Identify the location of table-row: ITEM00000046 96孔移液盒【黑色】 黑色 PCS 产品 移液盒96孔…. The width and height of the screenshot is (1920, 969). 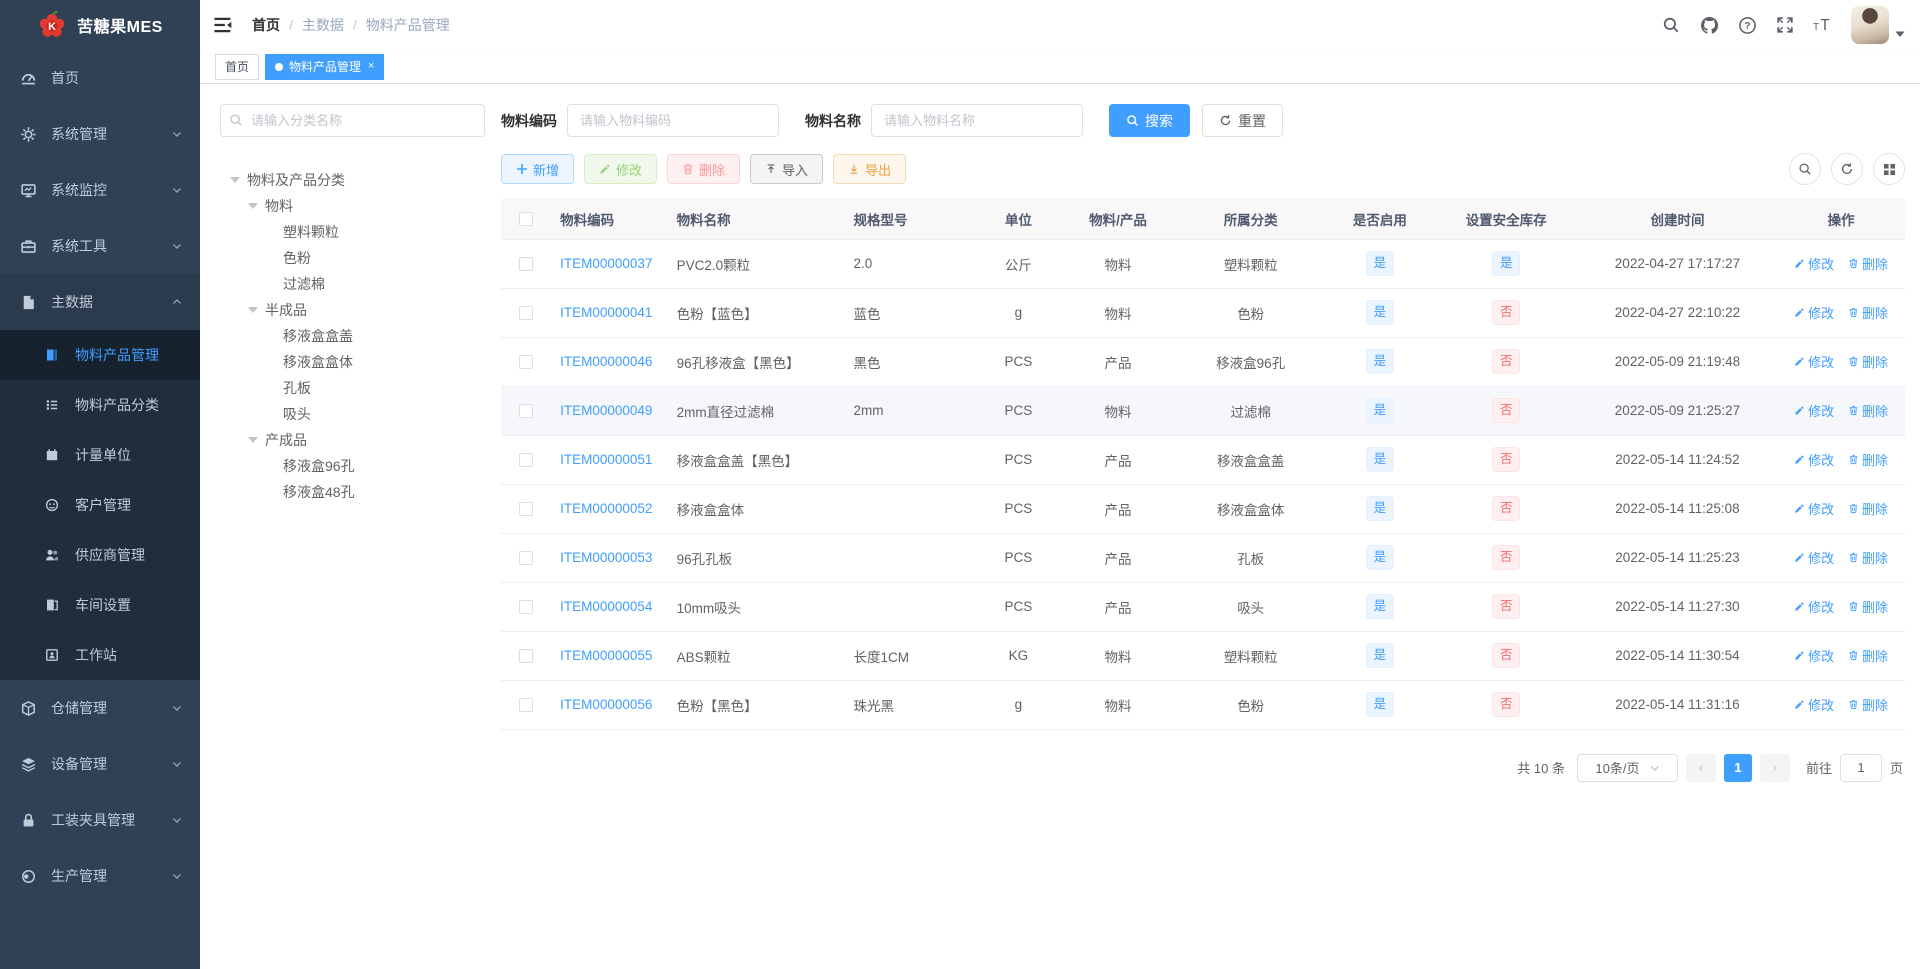
(1203, 362).